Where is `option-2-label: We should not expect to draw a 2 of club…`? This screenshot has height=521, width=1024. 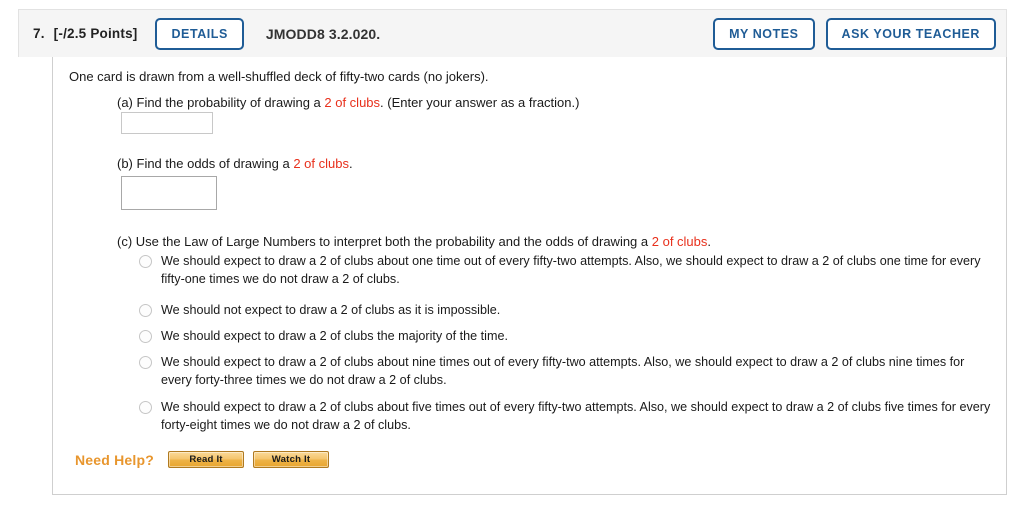 option-2-label: We should not expect to draw a 2 of club… is located at coordinates (331, 310).